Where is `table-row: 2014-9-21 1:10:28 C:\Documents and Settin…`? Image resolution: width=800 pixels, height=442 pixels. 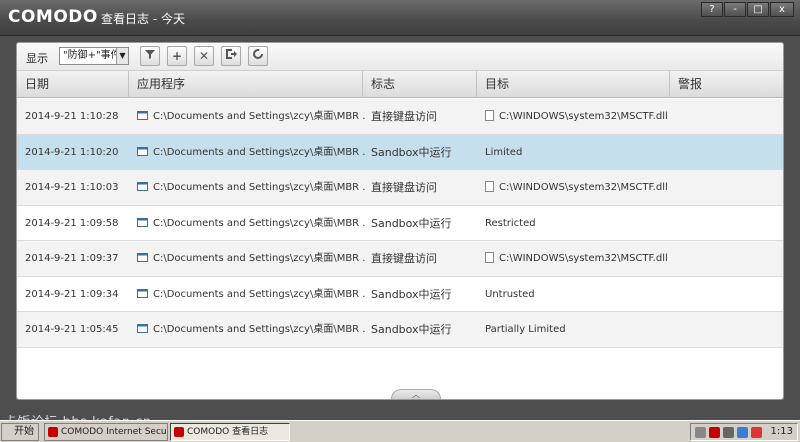 table-row: 2014-9-21 1:10:28 C:\Documents and Settin… is located at coordinates (400, 117).